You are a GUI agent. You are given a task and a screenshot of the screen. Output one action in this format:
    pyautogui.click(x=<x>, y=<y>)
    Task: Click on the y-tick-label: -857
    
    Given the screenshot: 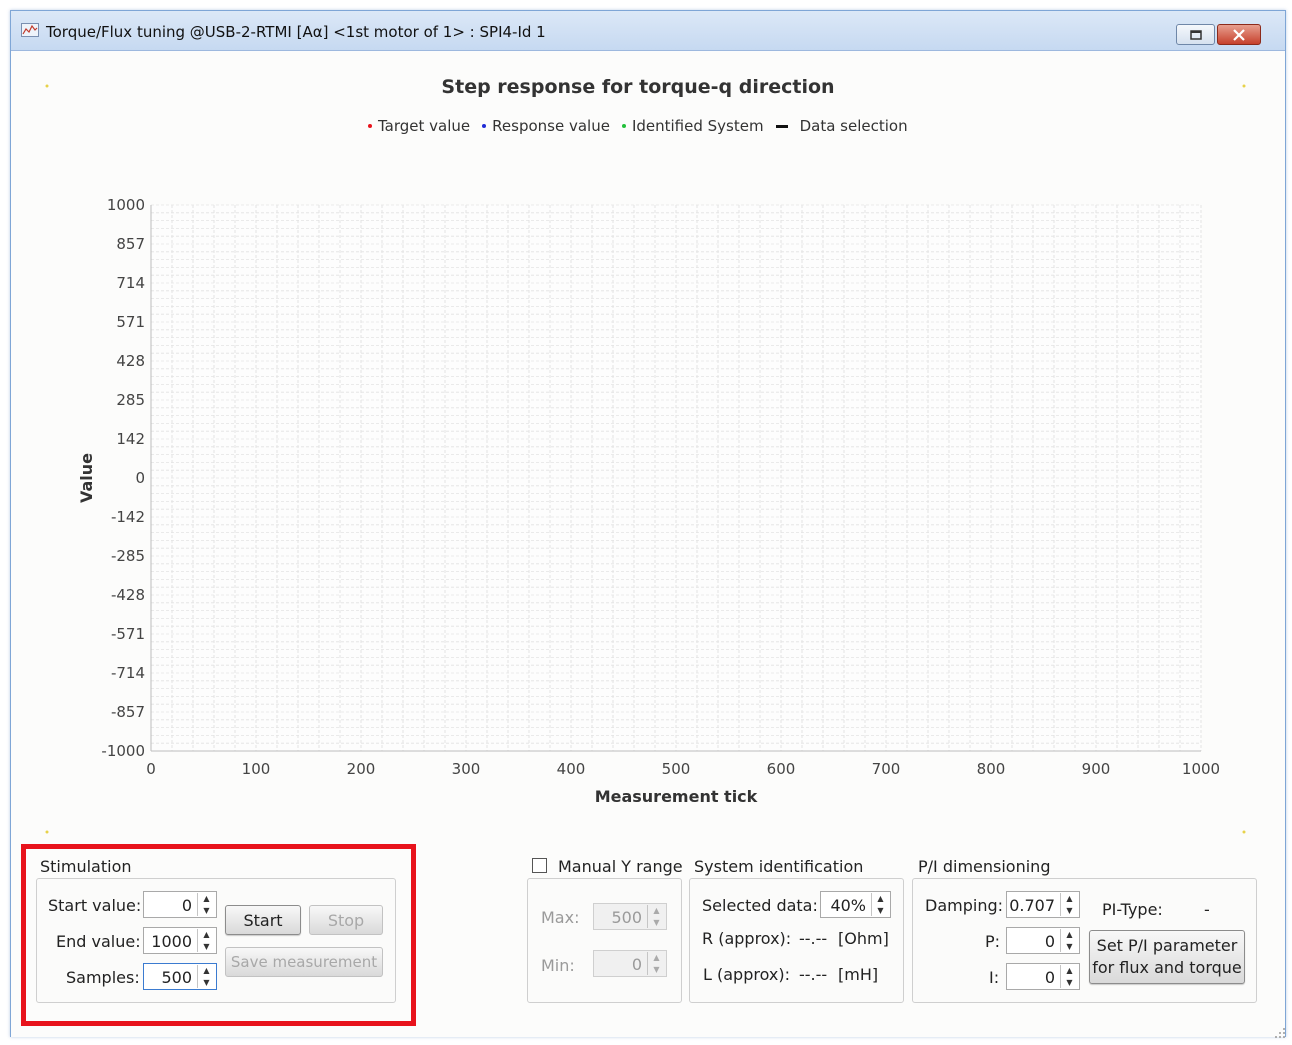 What is the action you would take?
    pyautogui.click(x=128, y=712)
    